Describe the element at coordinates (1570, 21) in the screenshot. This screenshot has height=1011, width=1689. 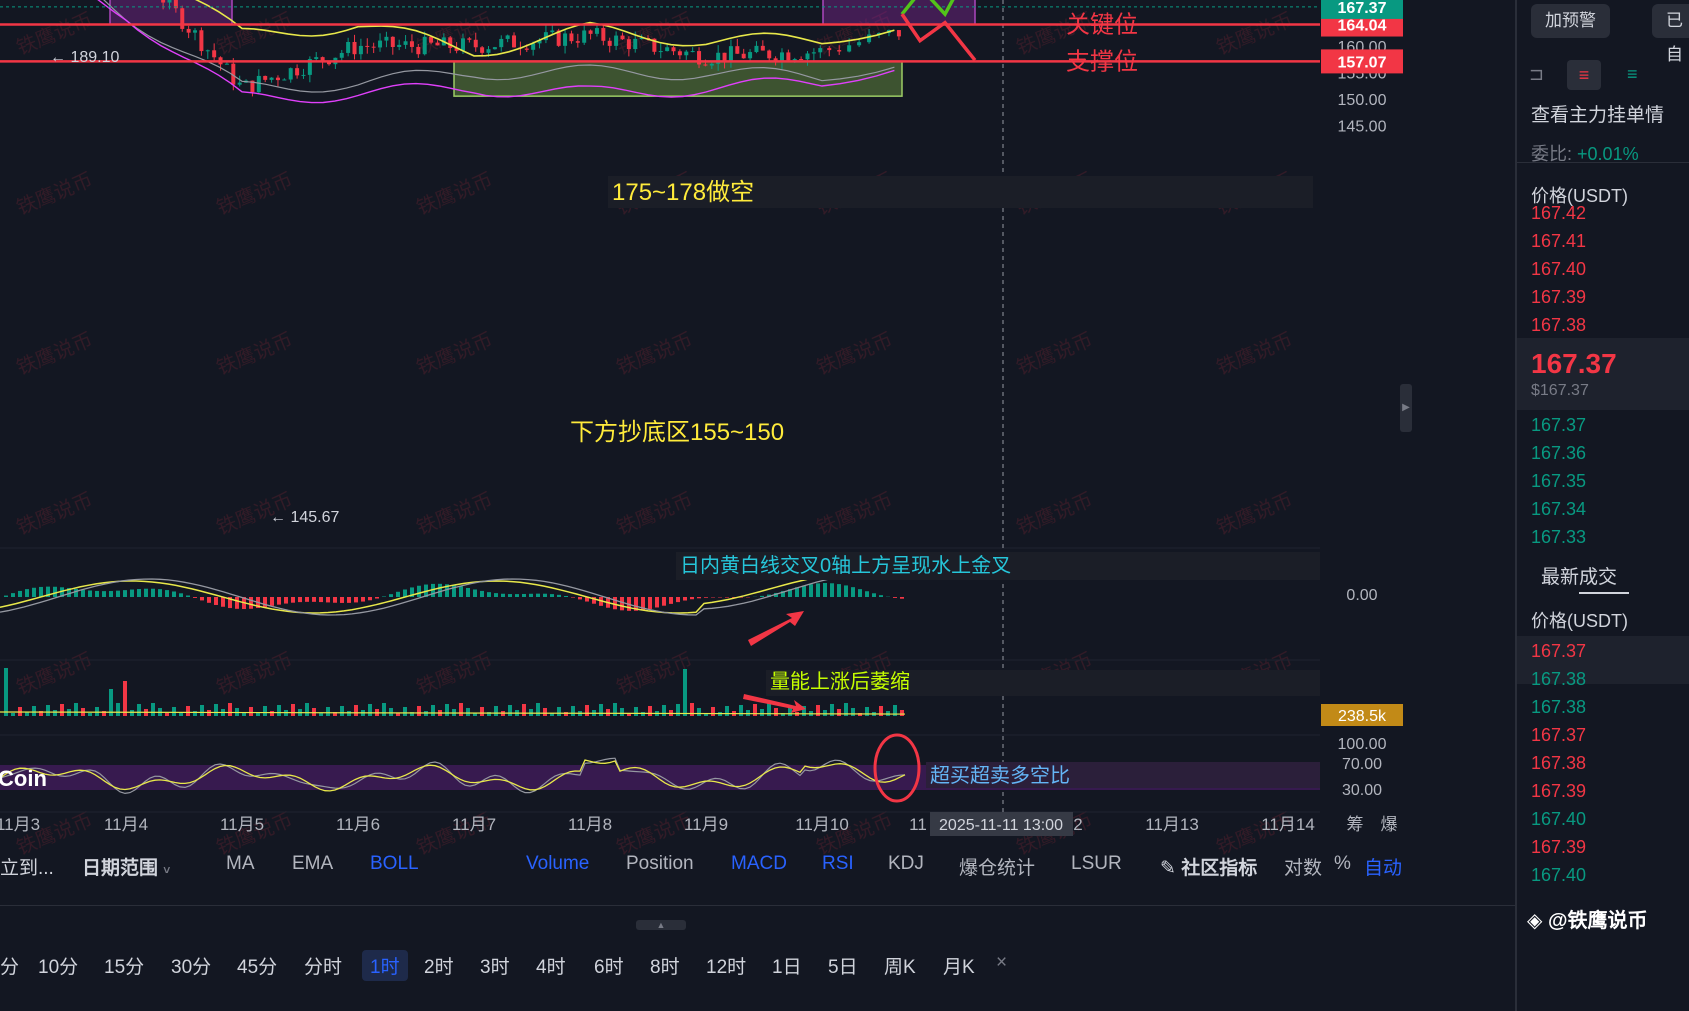
I see `add-alert-button: 加预警` at that location.